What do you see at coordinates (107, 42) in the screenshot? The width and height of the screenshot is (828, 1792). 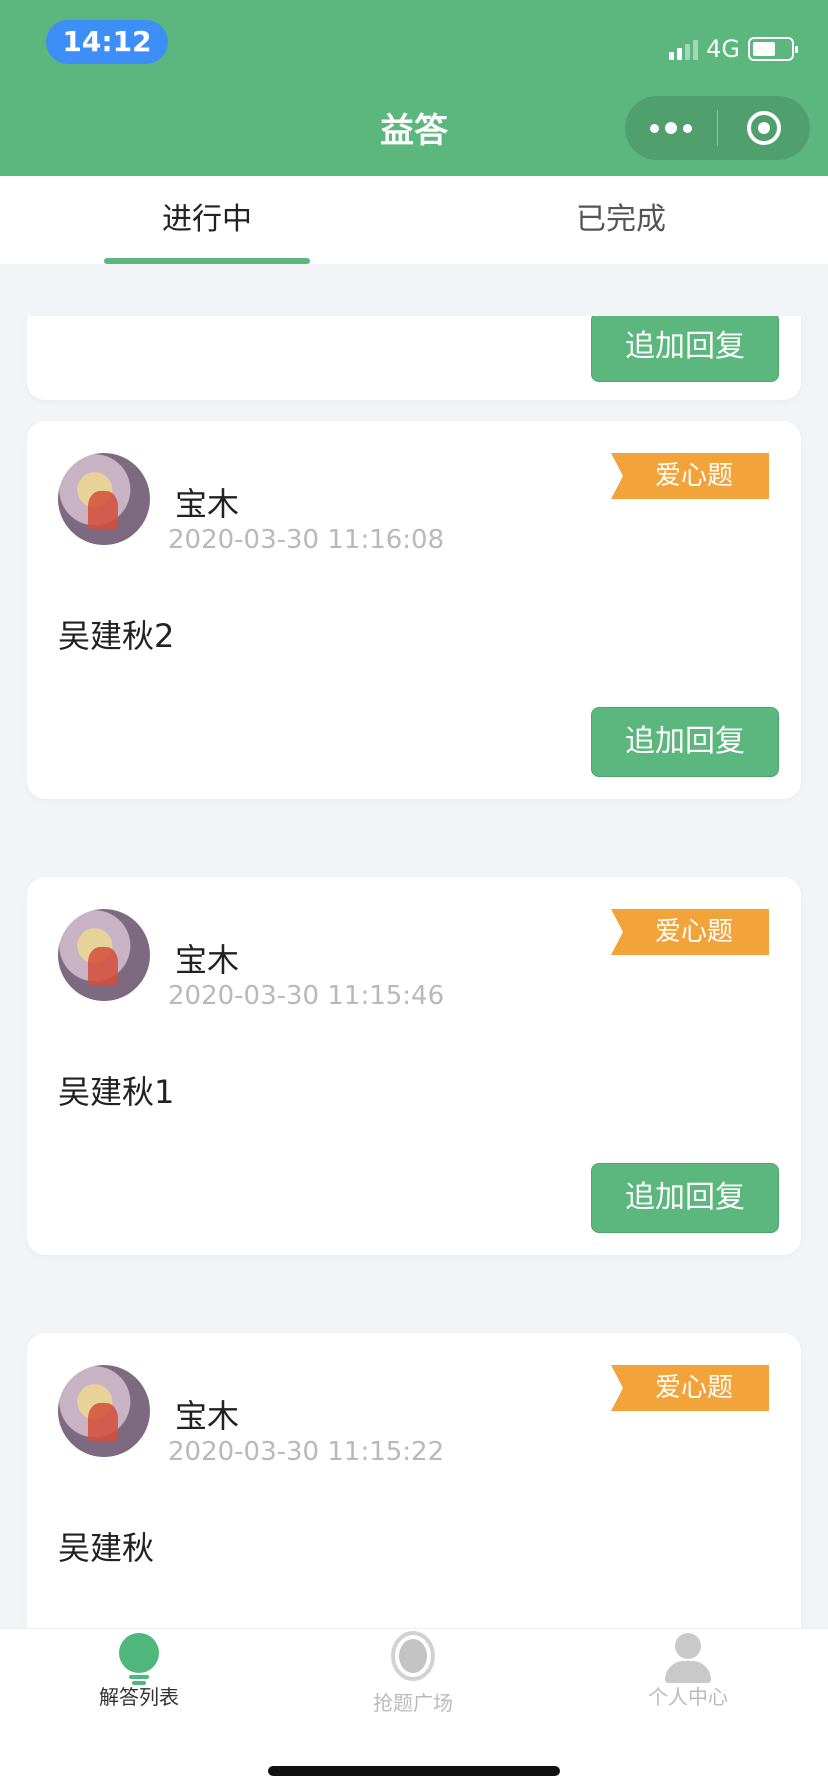 I see `status-time: 14:12` at bounding box center [107, 42].